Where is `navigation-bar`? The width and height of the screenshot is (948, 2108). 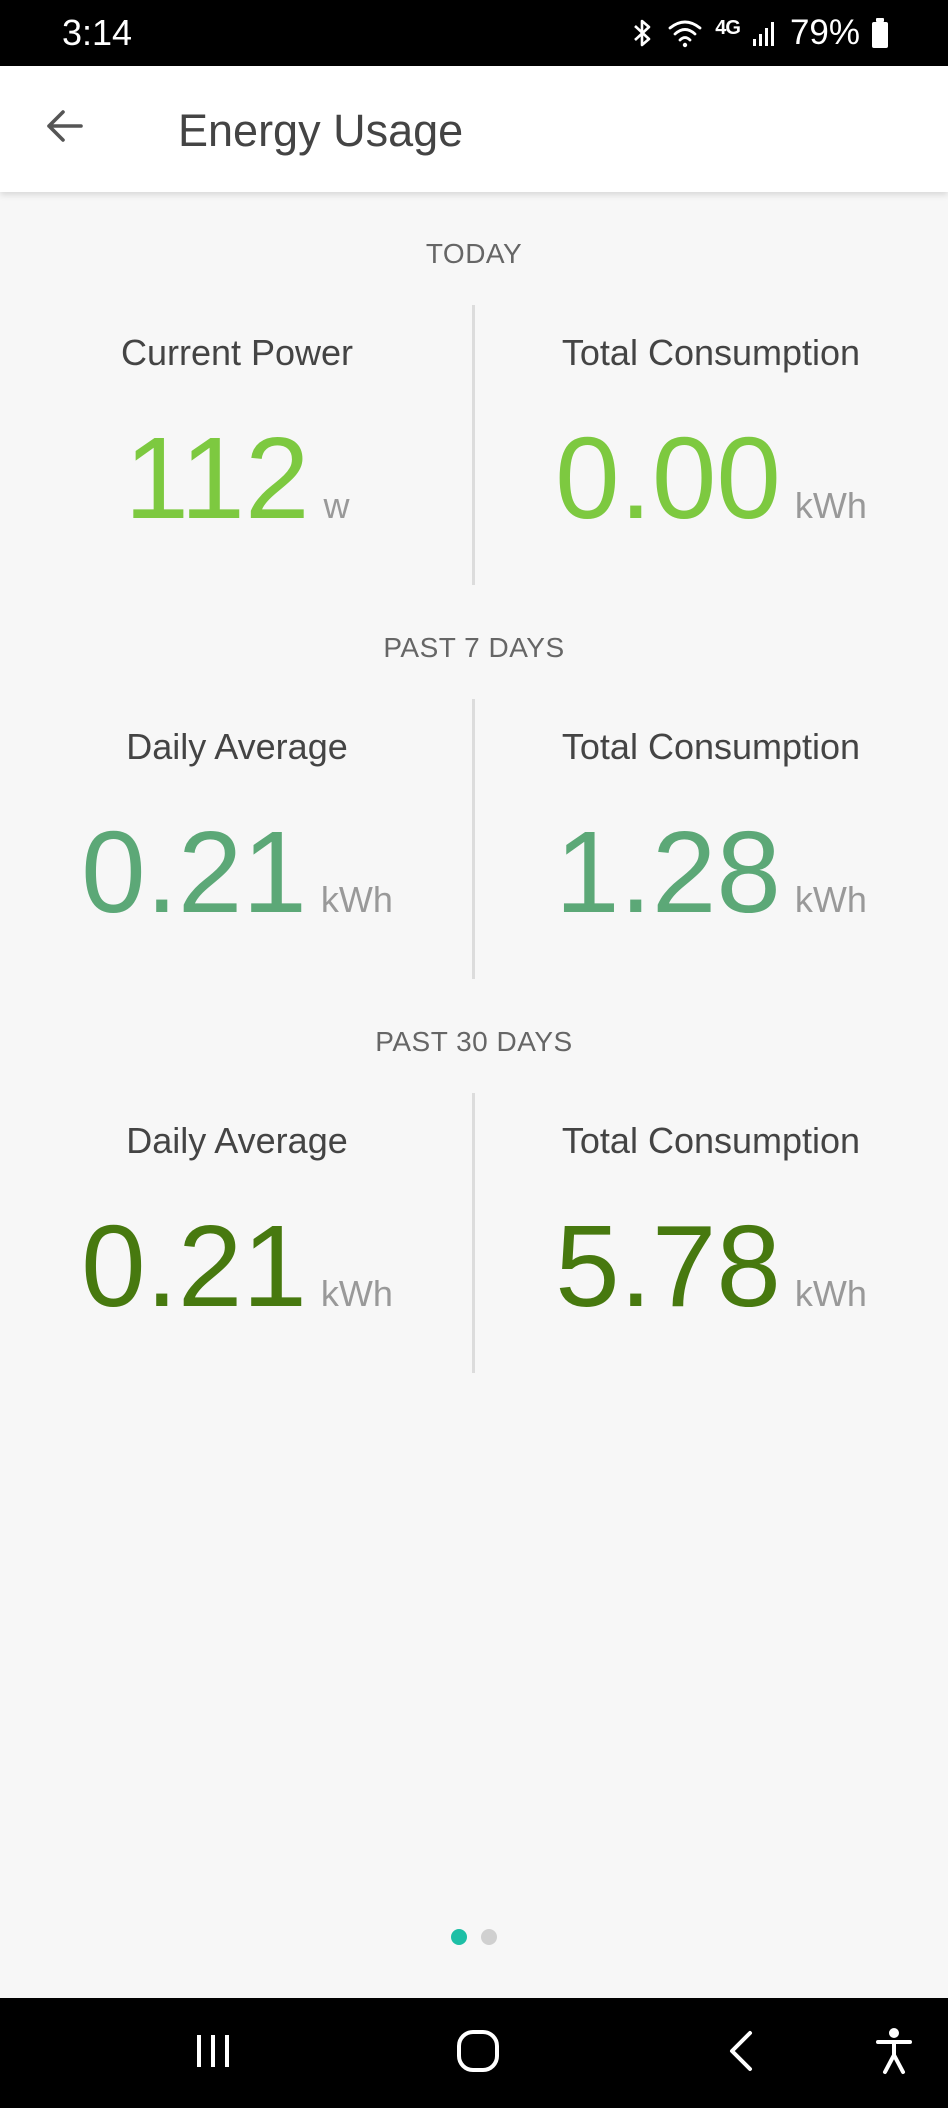
navigation-bar is located at coordinates (474, 2053).